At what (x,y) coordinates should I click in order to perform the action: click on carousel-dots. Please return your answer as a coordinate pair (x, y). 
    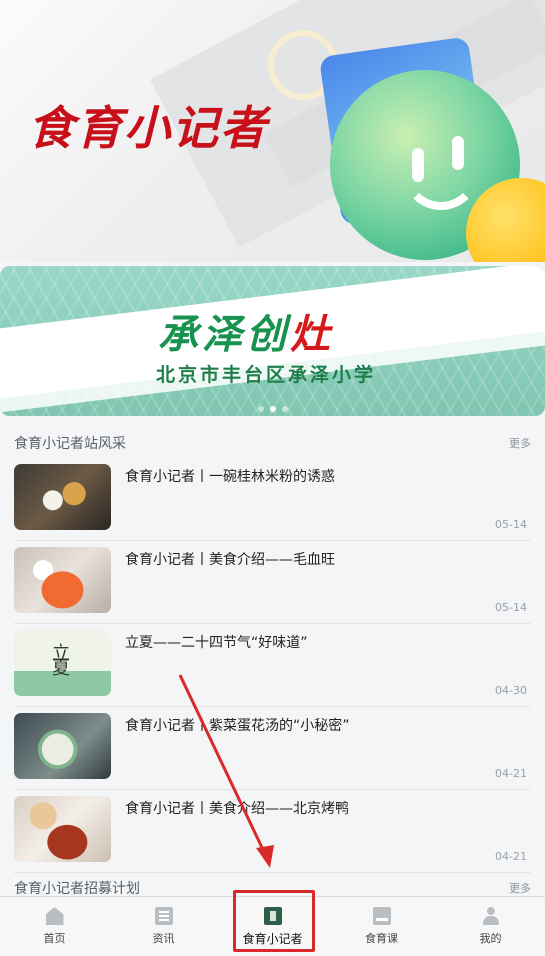
    Looking at the image, I should click on (272, 409).